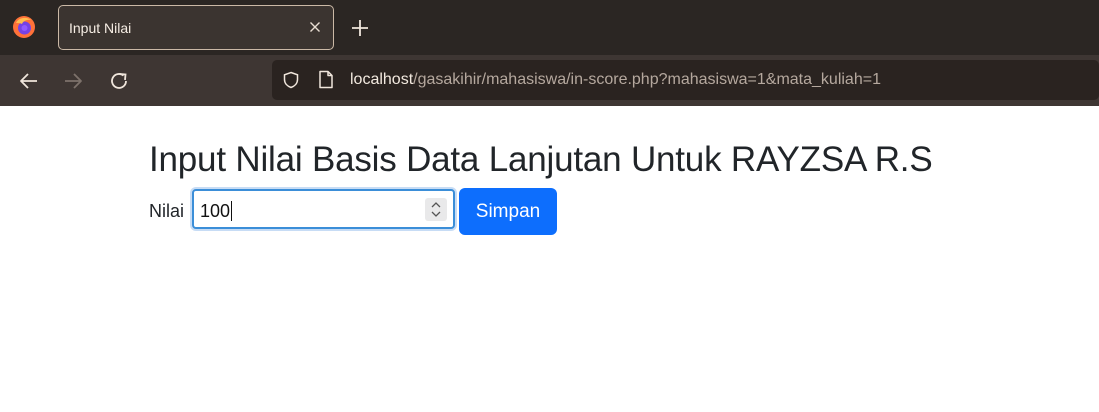 Image resolution: width=1099 pixels, height=412 pixels. Describe the element at coordinates (216, 211) in the screenshot. I see `nilai-value: 100` at that location.